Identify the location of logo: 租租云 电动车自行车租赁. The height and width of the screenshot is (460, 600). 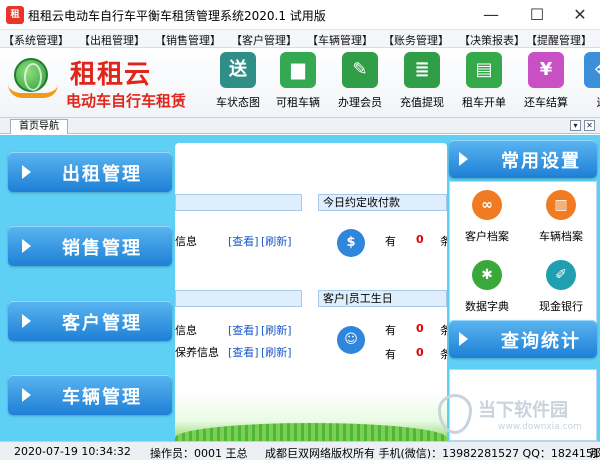
(108, 83).